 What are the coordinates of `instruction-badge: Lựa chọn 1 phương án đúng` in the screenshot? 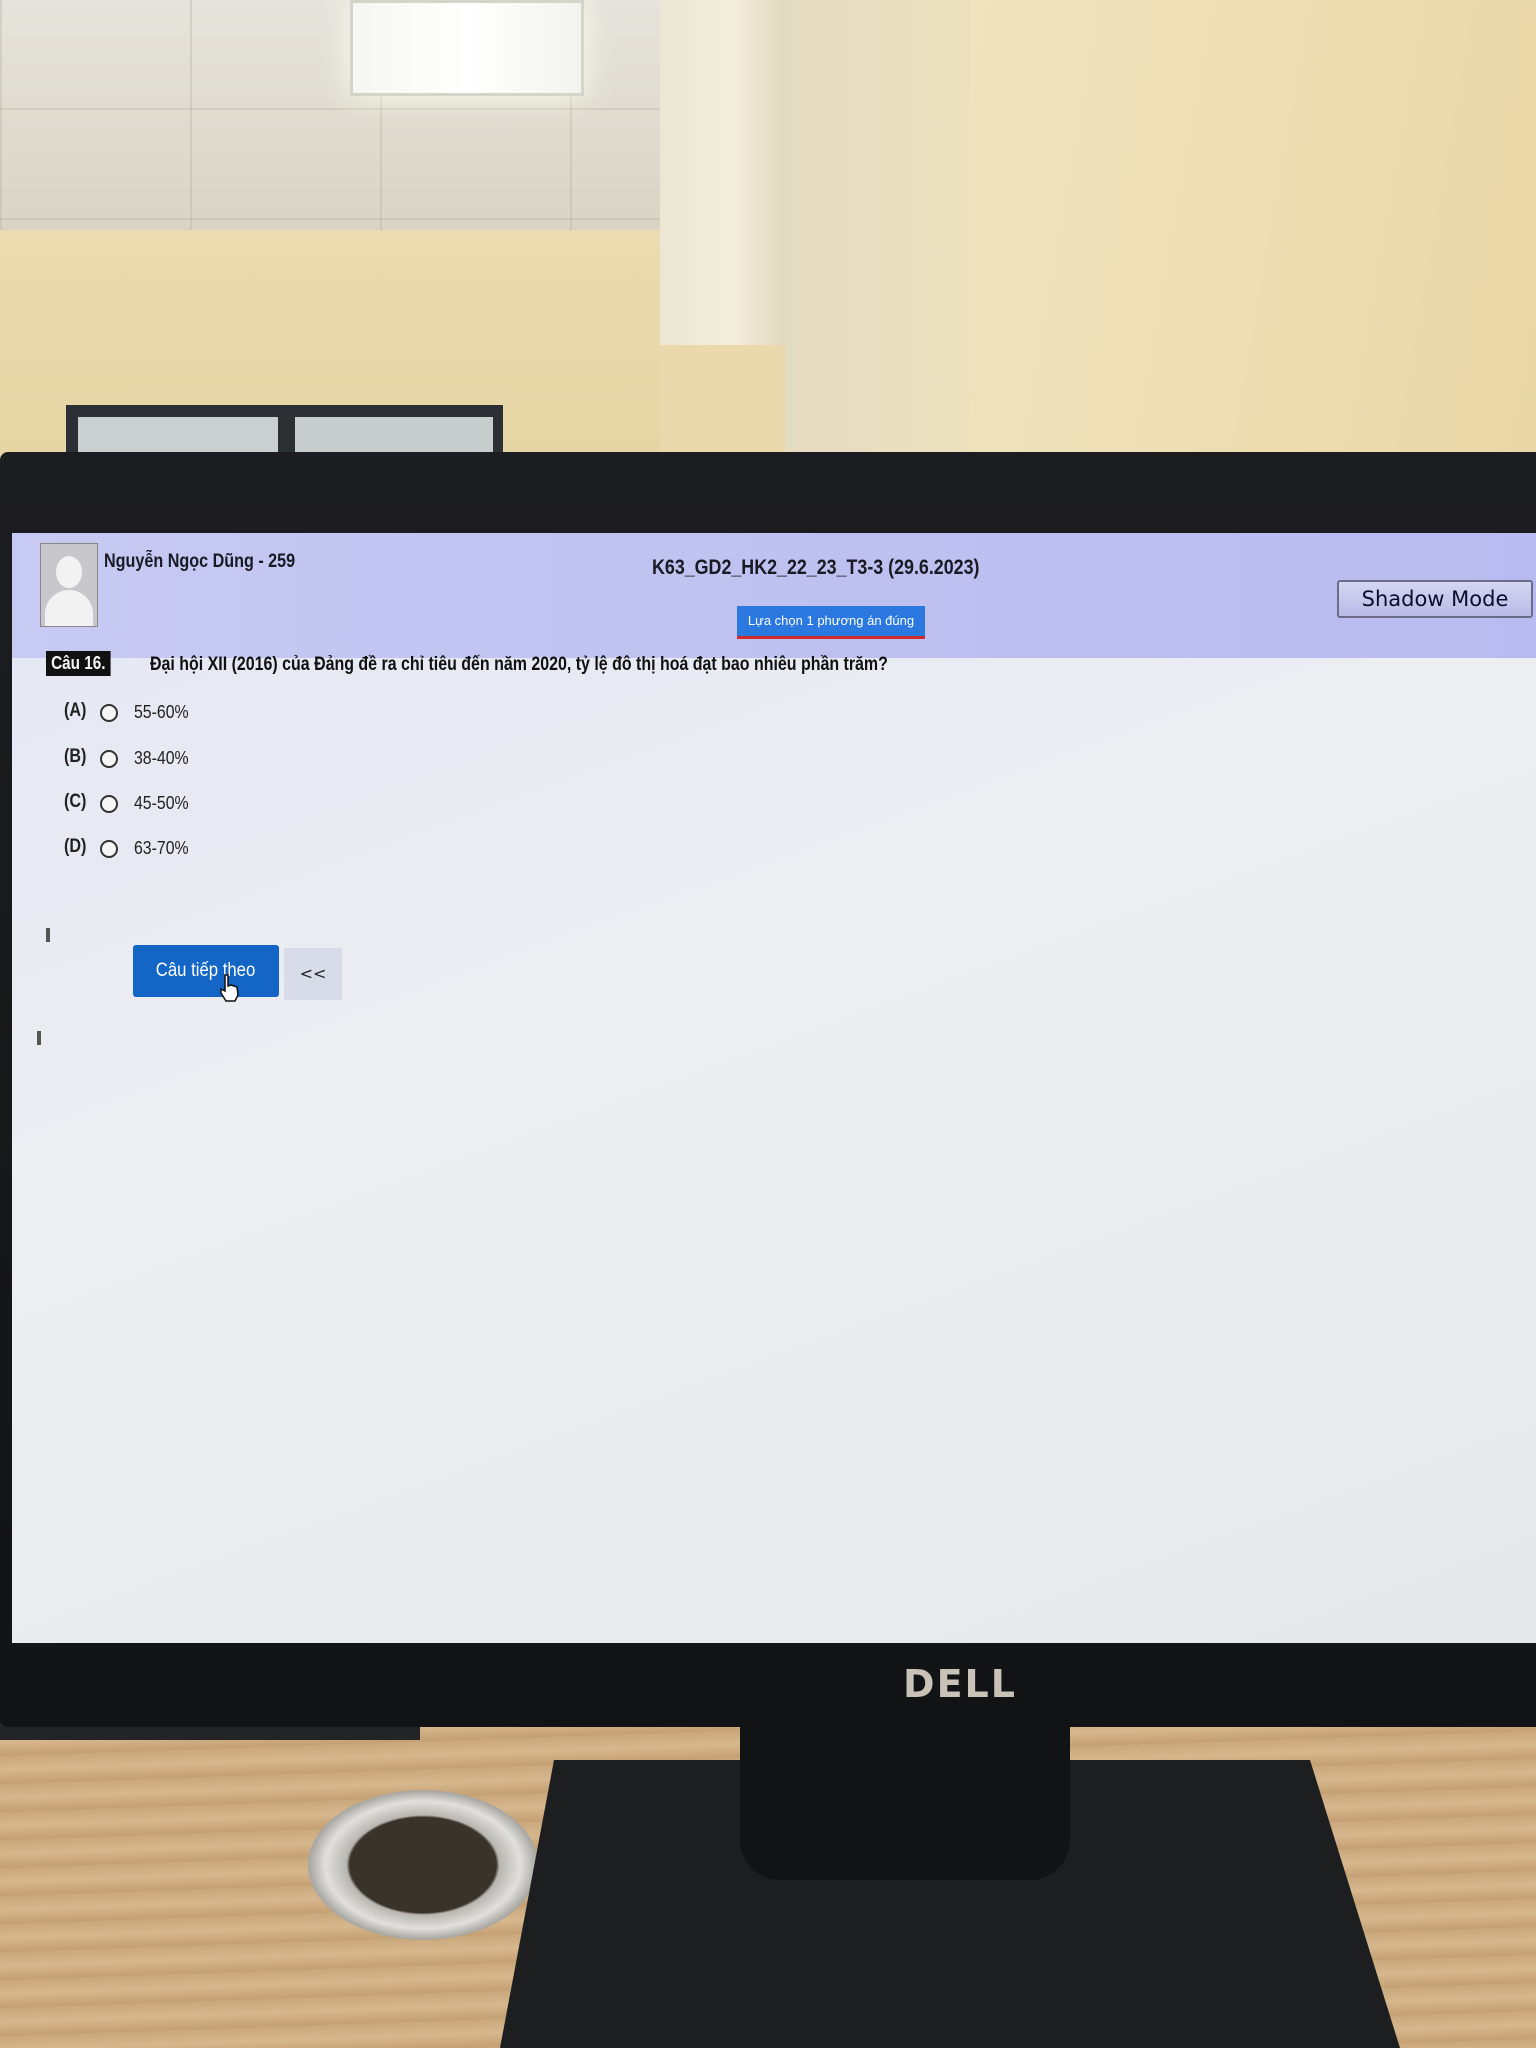 It's located at (831, 622).